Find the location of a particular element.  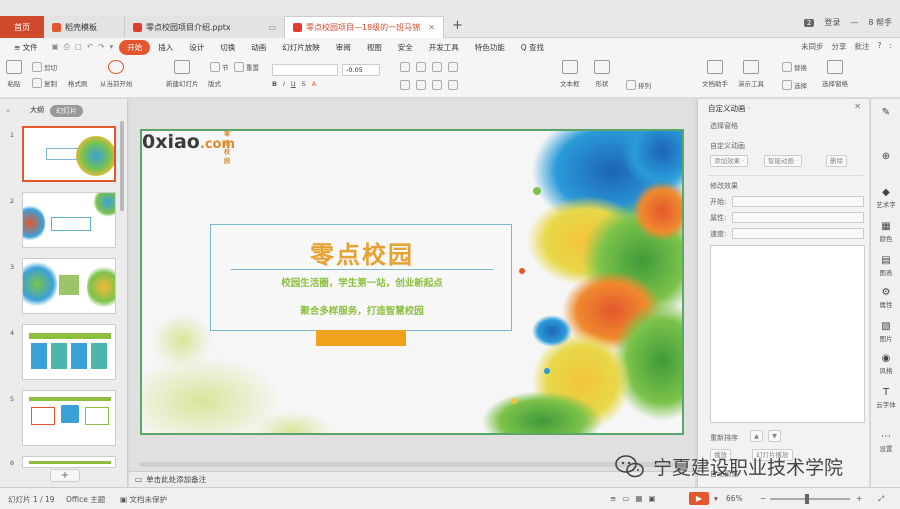

numbering-icon is located at coordinates (421, 67).